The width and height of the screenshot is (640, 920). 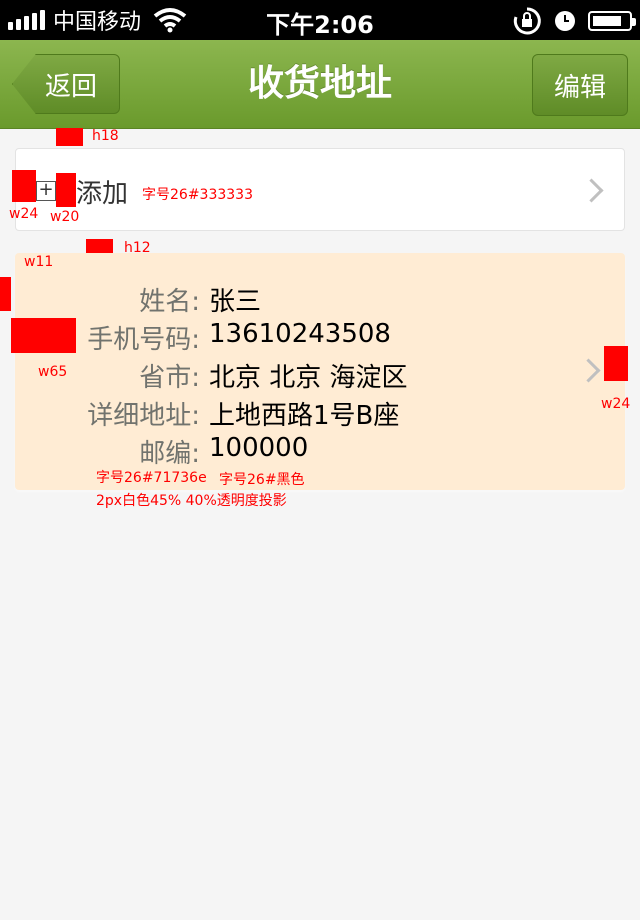 I want to click on address-value: 13610243508, so click(x=300, y=334).